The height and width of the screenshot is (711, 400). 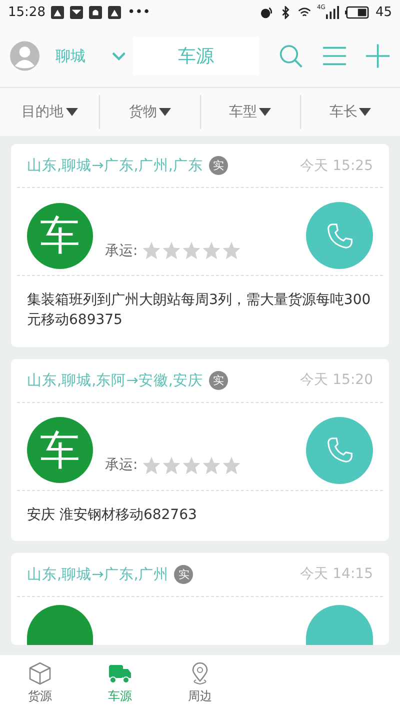 I want to click on post-time: 今天 14:15, so click(x=336, y=574).